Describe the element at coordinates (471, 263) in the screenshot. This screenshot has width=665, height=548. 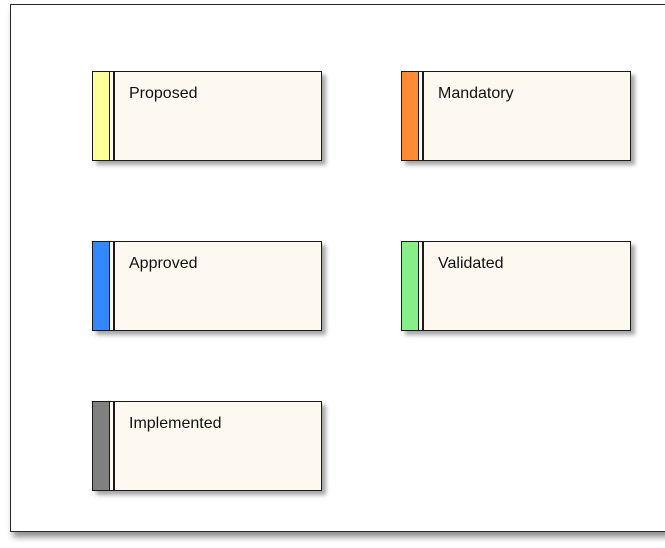
I see `requirement-label: Validated` at that location.